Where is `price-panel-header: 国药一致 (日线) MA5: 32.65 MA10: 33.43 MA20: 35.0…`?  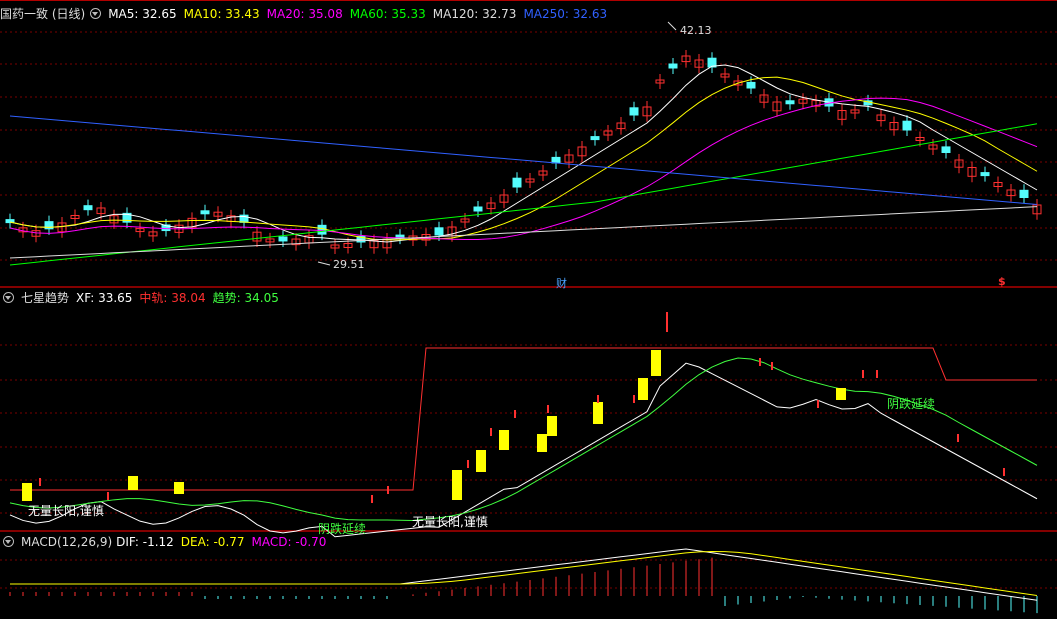
price-panel-header: 国药一致 (日线) MA5: 32.65 MA10: 33.43 MA20: 35.0… is located at coordinates (307, 14).